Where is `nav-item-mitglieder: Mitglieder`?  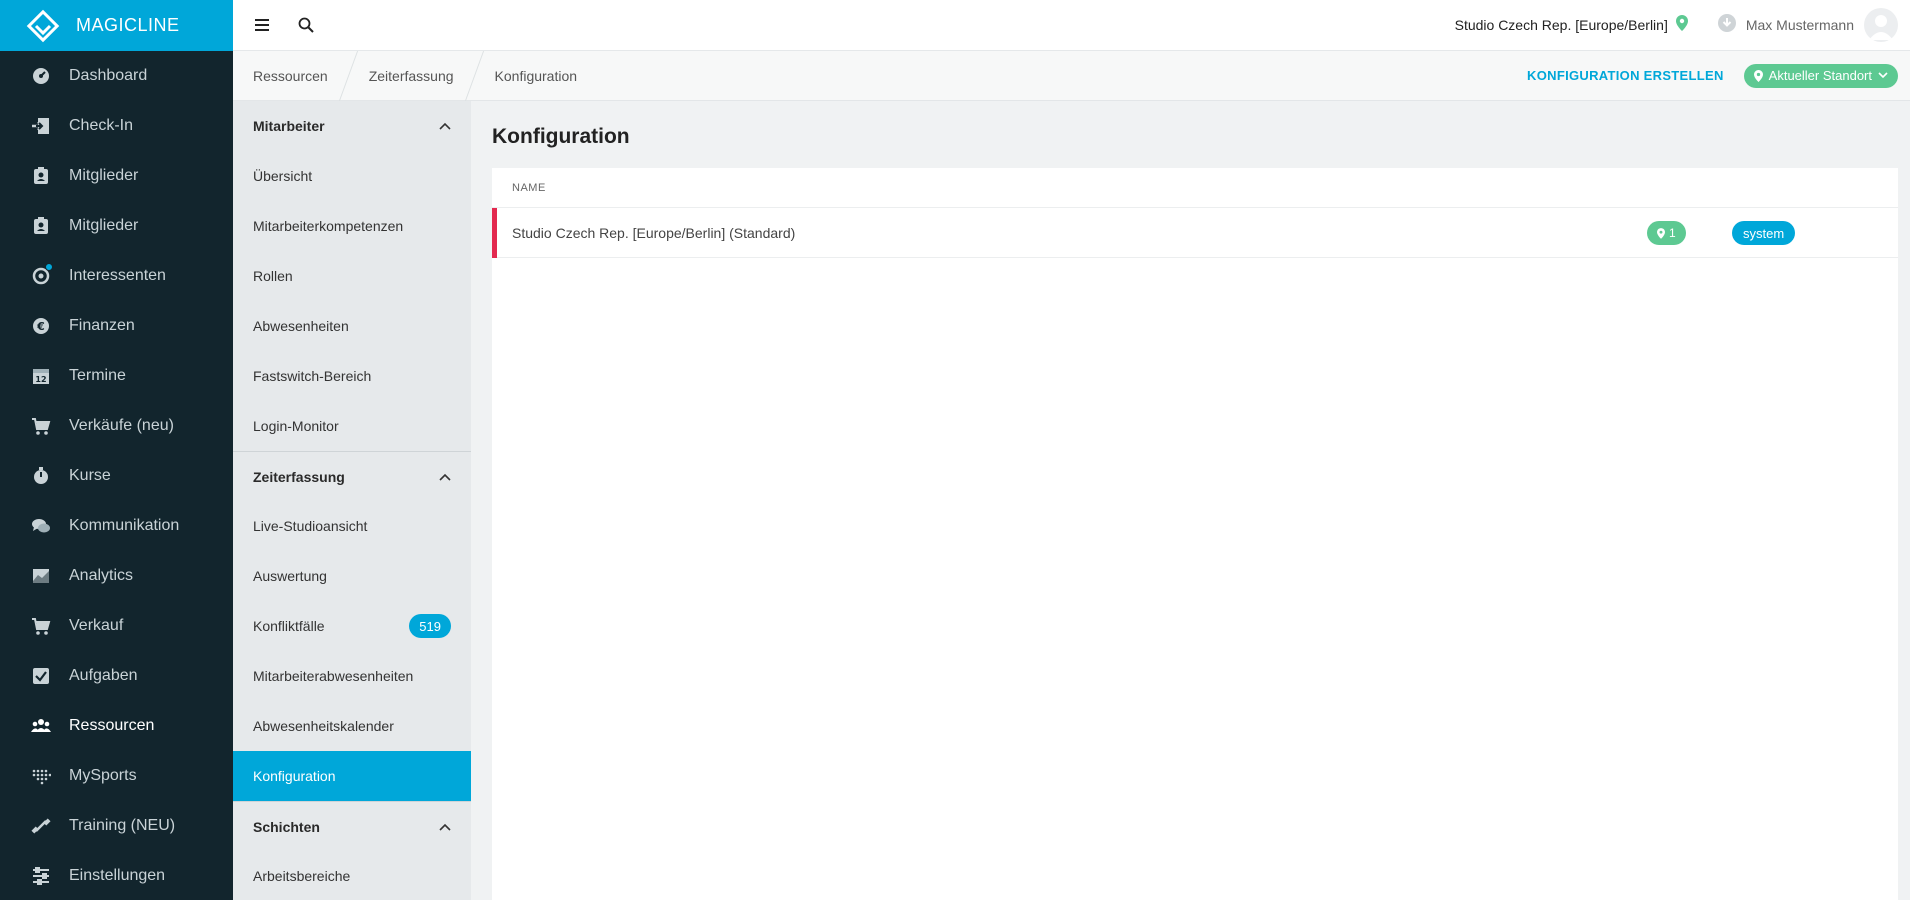 nav-item-mitglieder: Mitglieder is located at coordinates (116, 176).